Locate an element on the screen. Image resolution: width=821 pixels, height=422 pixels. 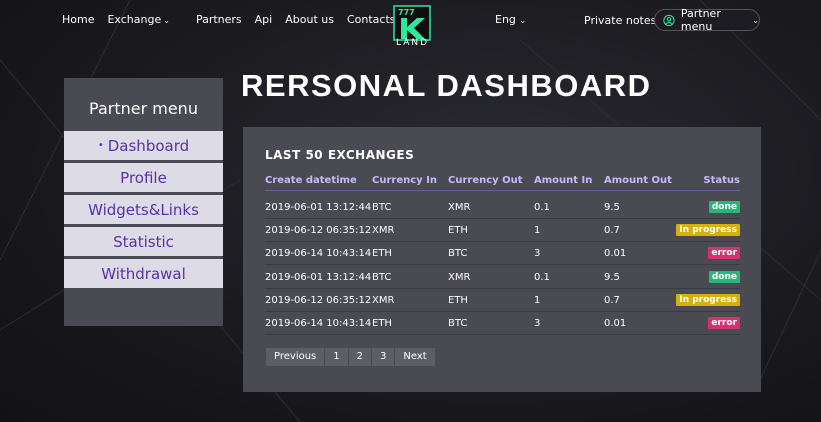
column-header: Currency Out is located at coordinates (485, 180).